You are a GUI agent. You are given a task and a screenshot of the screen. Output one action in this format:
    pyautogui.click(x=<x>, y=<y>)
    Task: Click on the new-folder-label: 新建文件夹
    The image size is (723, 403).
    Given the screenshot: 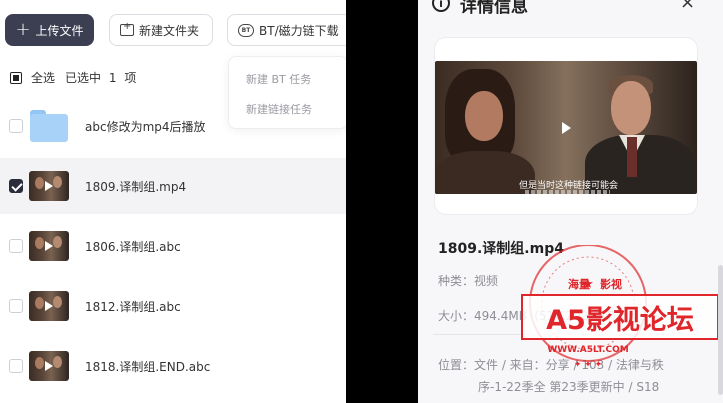 What is the action you would take?
    pyautogui.click(x=169, y=30)
    